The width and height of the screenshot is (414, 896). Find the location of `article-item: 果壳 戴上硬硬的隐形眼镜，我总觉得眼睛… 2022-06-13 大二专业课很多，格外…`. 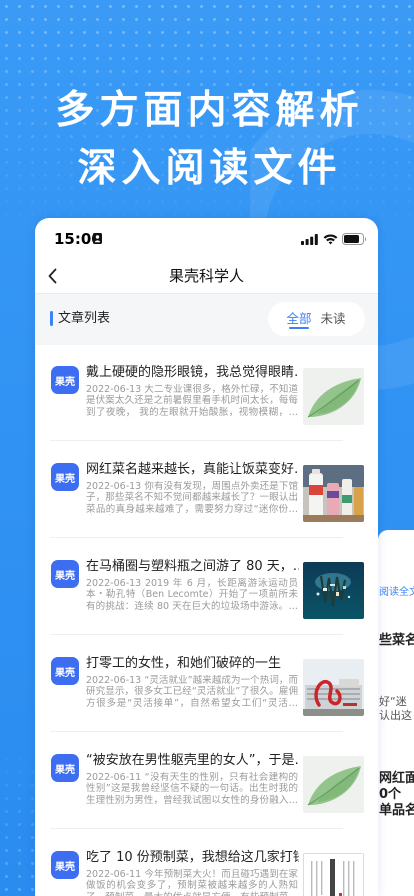

article-item: 果壳 戴上硬硬的隐形眼镜，我总觉得眼睛… 2022-06-13 大二专业课很多，格外… is located at coordinates (206, 393).